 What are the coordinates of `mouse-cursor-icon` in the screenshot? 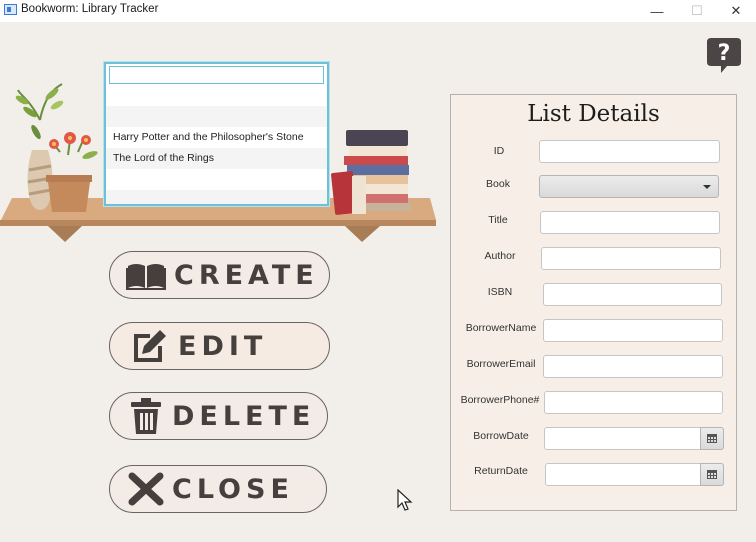 It's located at (405, 500).